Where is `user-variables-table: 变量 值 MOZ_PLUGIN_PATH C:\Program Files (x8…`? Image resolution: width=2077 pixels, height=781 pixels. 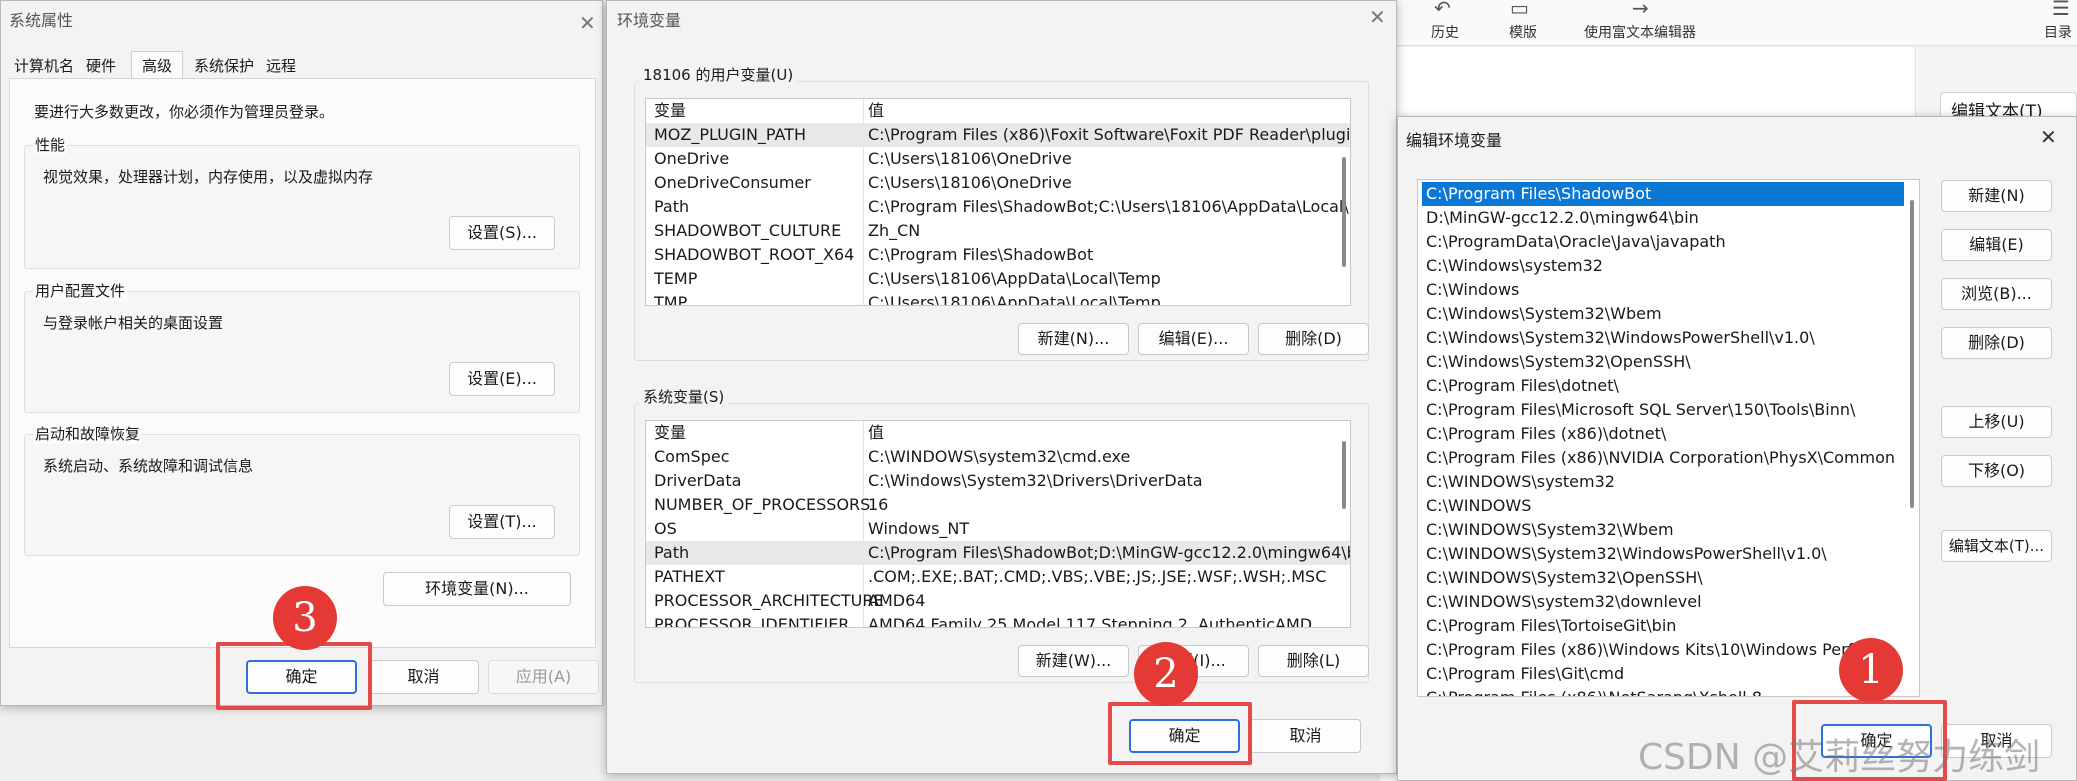
user-variables-table: 变量 值 MOZ_PLUGIN_PATH C:\Program Files (x8… is located at coordinates (998, 202).